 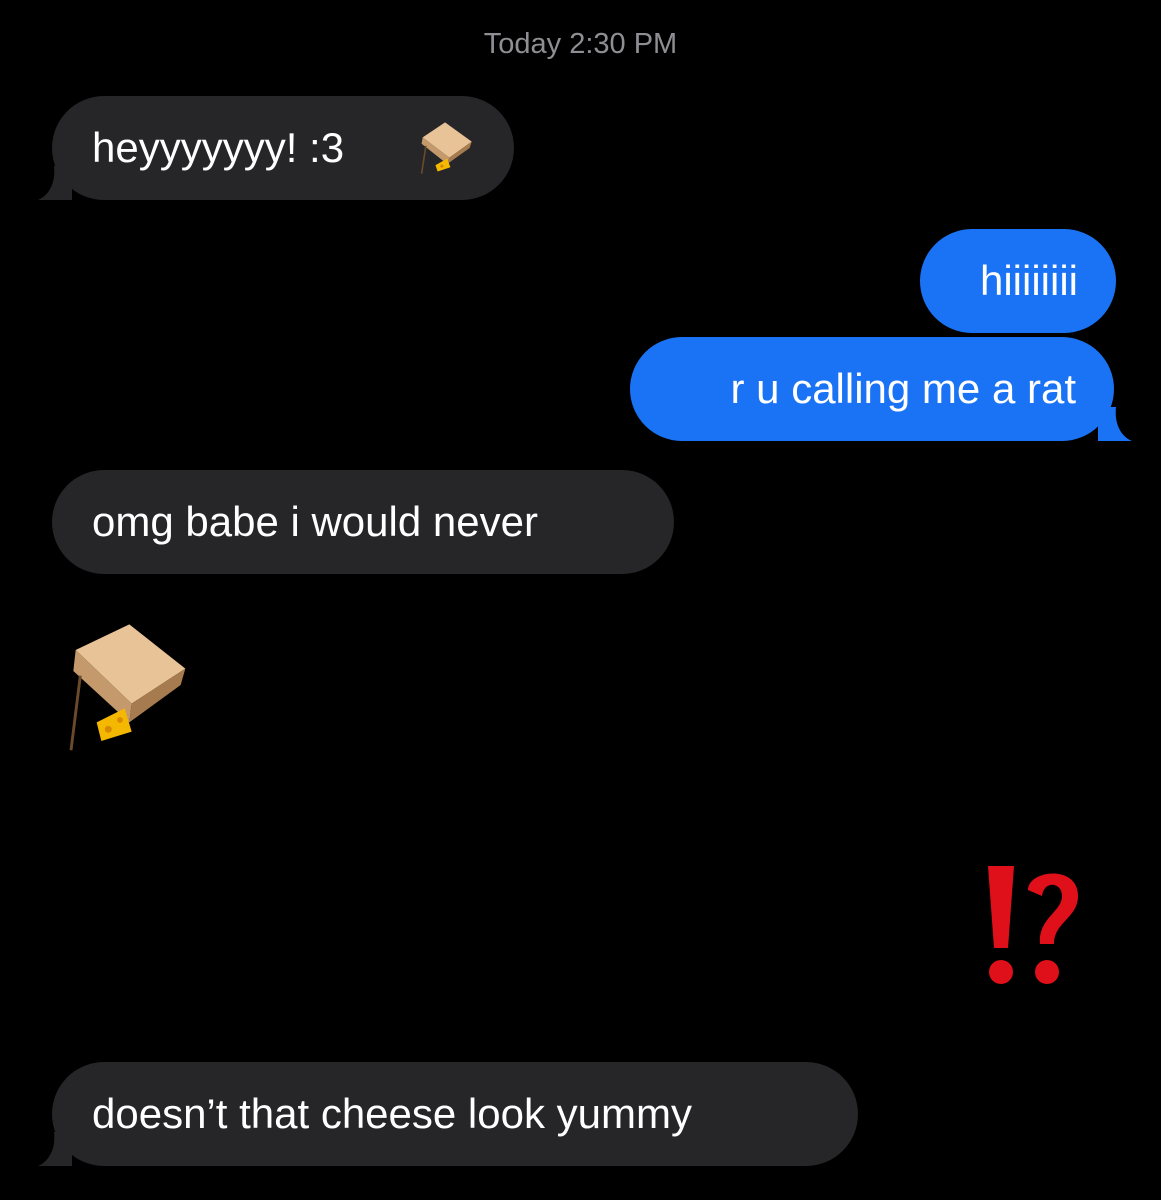 What do you see at coordinates (218, 147) in the screenshot?
I see `message-text: heyyyyyyy! :3` at bounding box center [218, 147].